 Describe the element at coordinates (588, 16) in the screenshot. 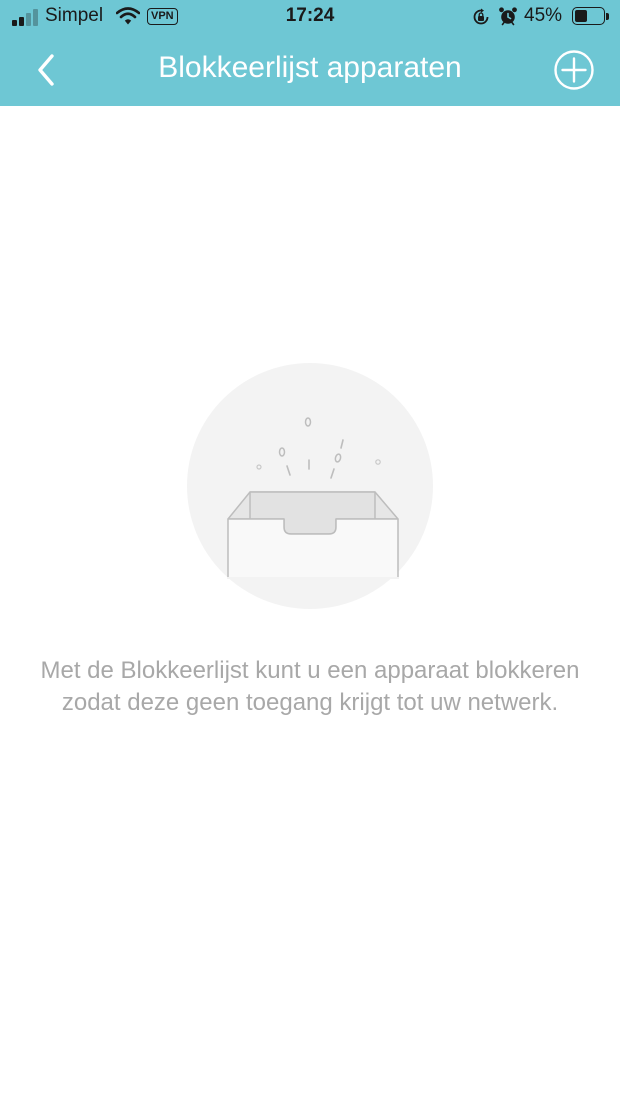

I see `battery-icon` at that location.